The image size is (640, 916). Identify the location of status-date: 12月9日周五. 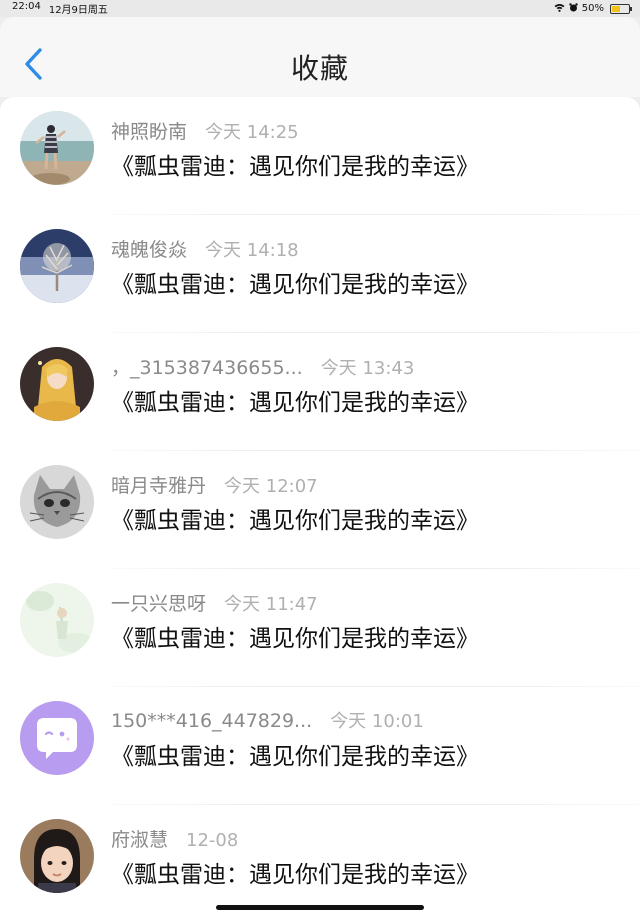
(78, 10).